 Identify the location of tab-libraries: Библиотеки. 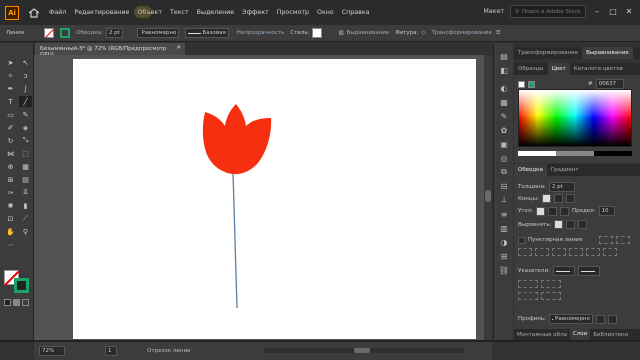
(610, 335).